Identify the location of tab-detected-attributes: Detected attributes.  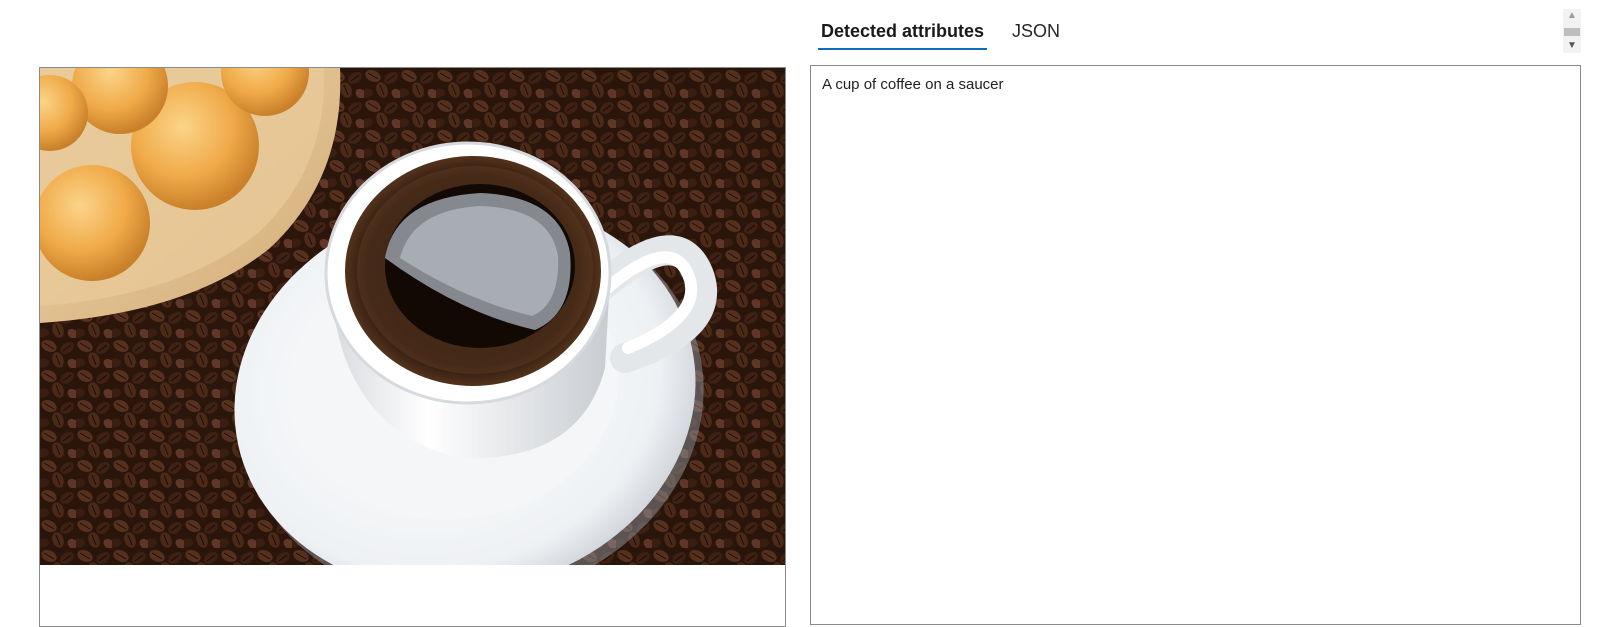
(903, 32).